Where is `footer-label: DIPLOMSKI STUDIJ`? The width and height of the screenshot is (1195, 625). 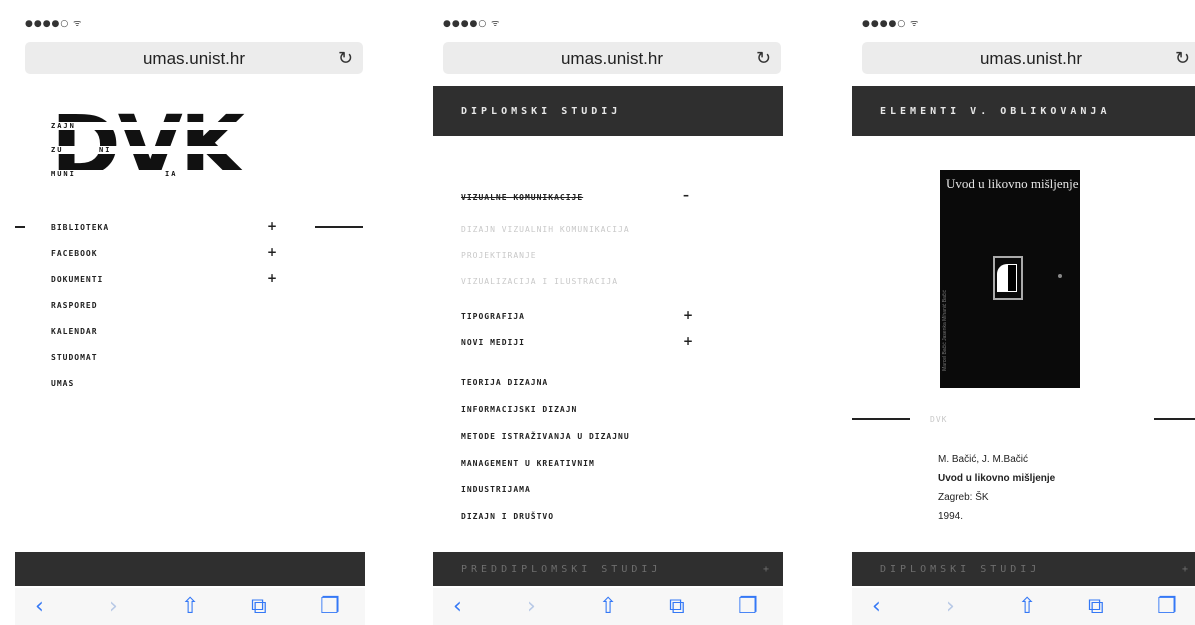
footer-label: DIPLOMSKI STUDIJ is located at coordinates (960, 569).